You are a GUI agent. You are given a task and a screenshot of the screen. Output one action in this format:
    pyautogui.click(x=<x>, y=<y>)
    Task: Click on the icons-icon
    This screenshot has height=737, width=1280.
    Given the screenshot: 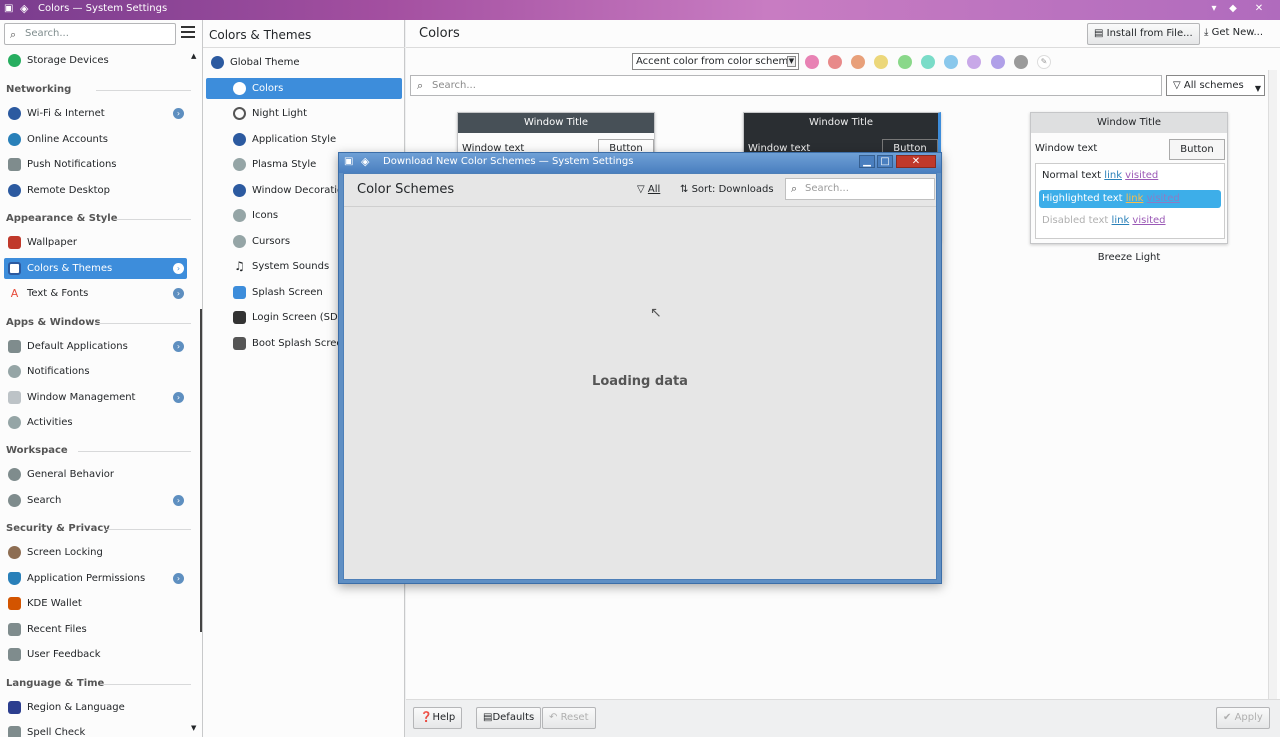 What is the action you would take?
    pyautogui.click(x=239, y=215)
    